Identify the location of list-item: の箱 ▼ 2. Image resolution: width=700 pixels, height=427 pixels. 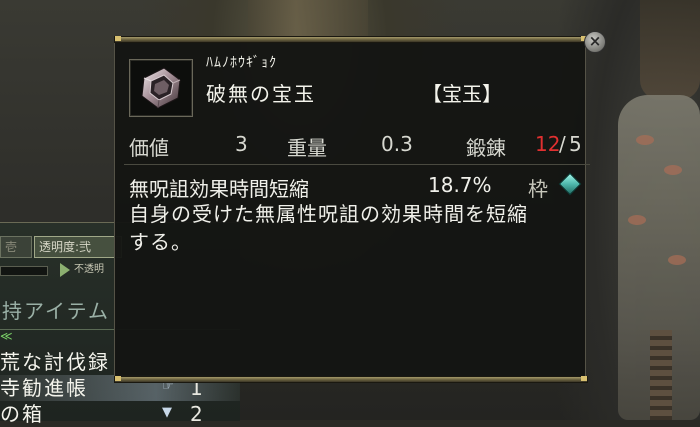
(120, 414).